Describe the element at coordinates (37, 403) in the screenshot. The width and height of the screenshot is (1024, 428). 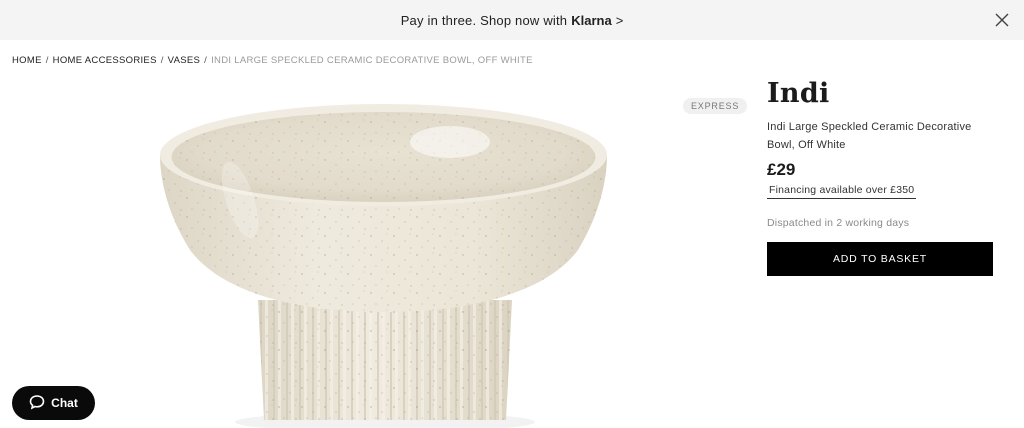
I see `chat-bubble-icon` at that location.